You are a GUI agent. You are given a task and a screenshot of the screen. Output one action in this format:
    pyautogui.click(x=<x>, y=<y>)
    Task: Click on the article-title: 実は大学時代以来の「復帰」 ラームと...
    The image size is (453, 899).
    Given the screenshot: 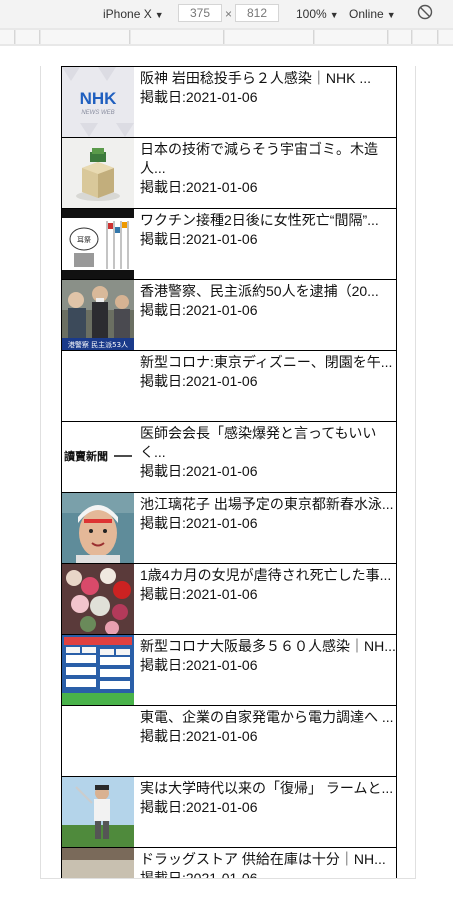 What is the action you would take?
    pyautogui.click(x=268, y=788)
    